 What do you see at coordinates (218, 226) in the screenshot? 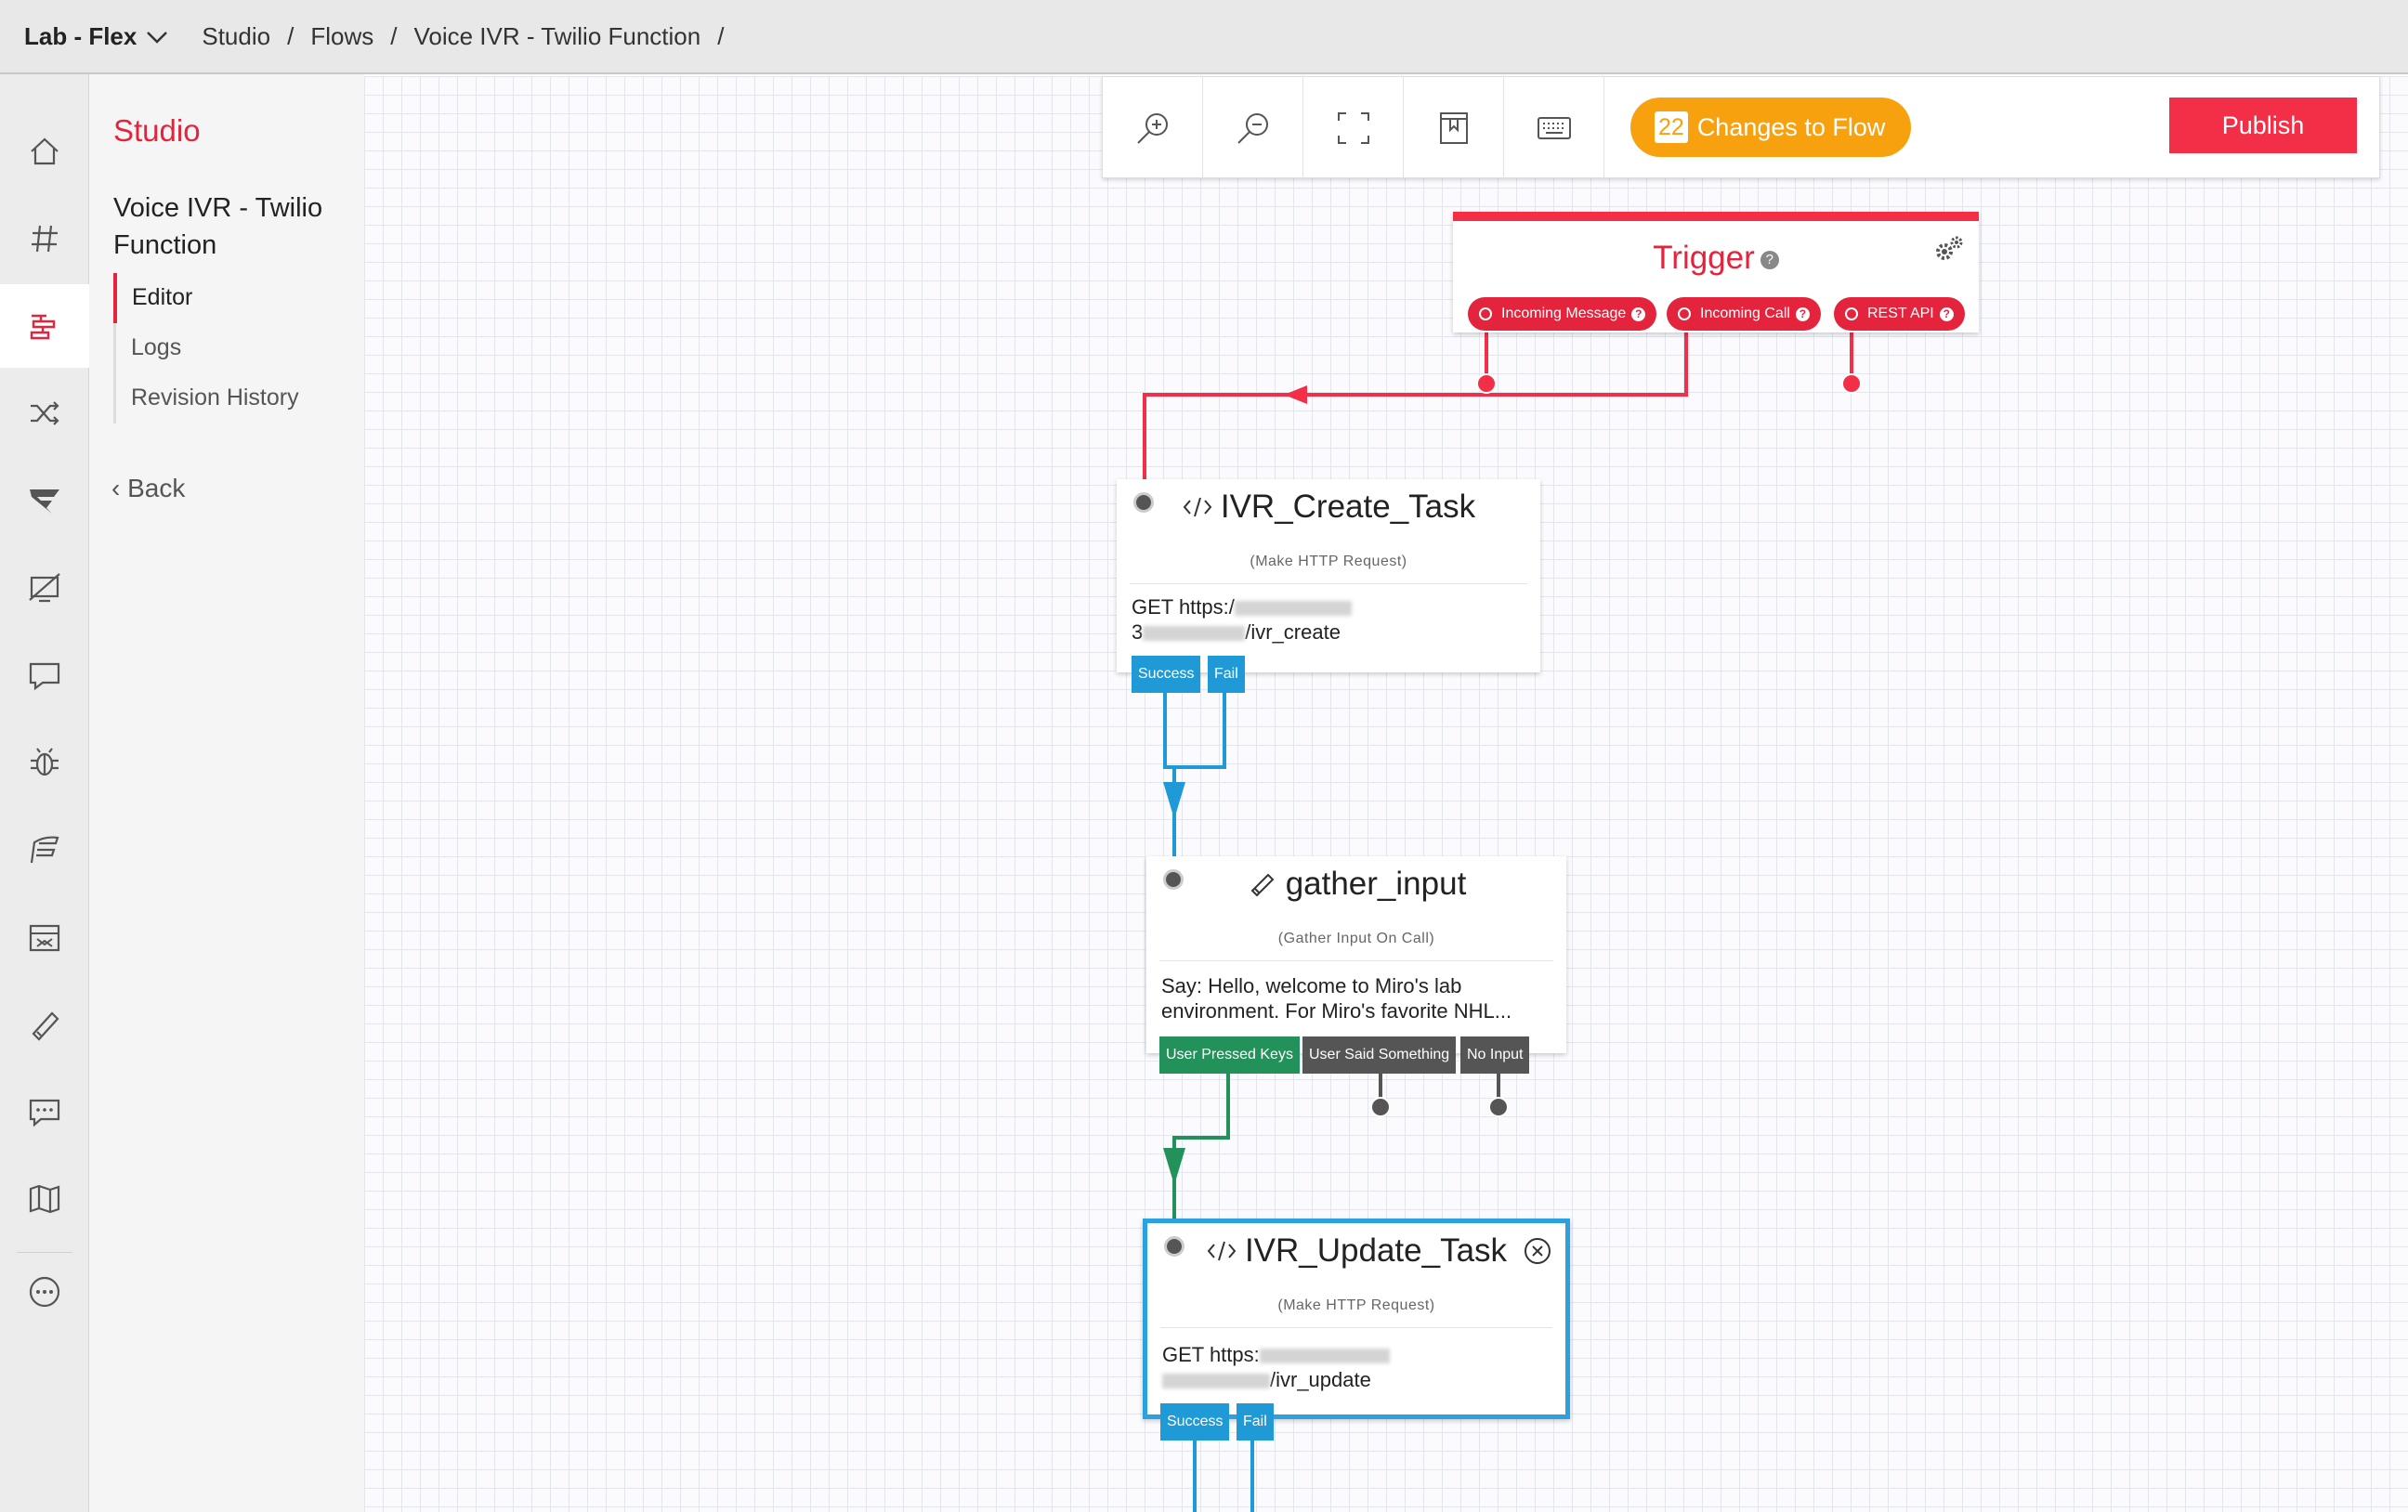
I see `flow-name: Voice IVR - Twilio Function` at bounding box center [218, 226].